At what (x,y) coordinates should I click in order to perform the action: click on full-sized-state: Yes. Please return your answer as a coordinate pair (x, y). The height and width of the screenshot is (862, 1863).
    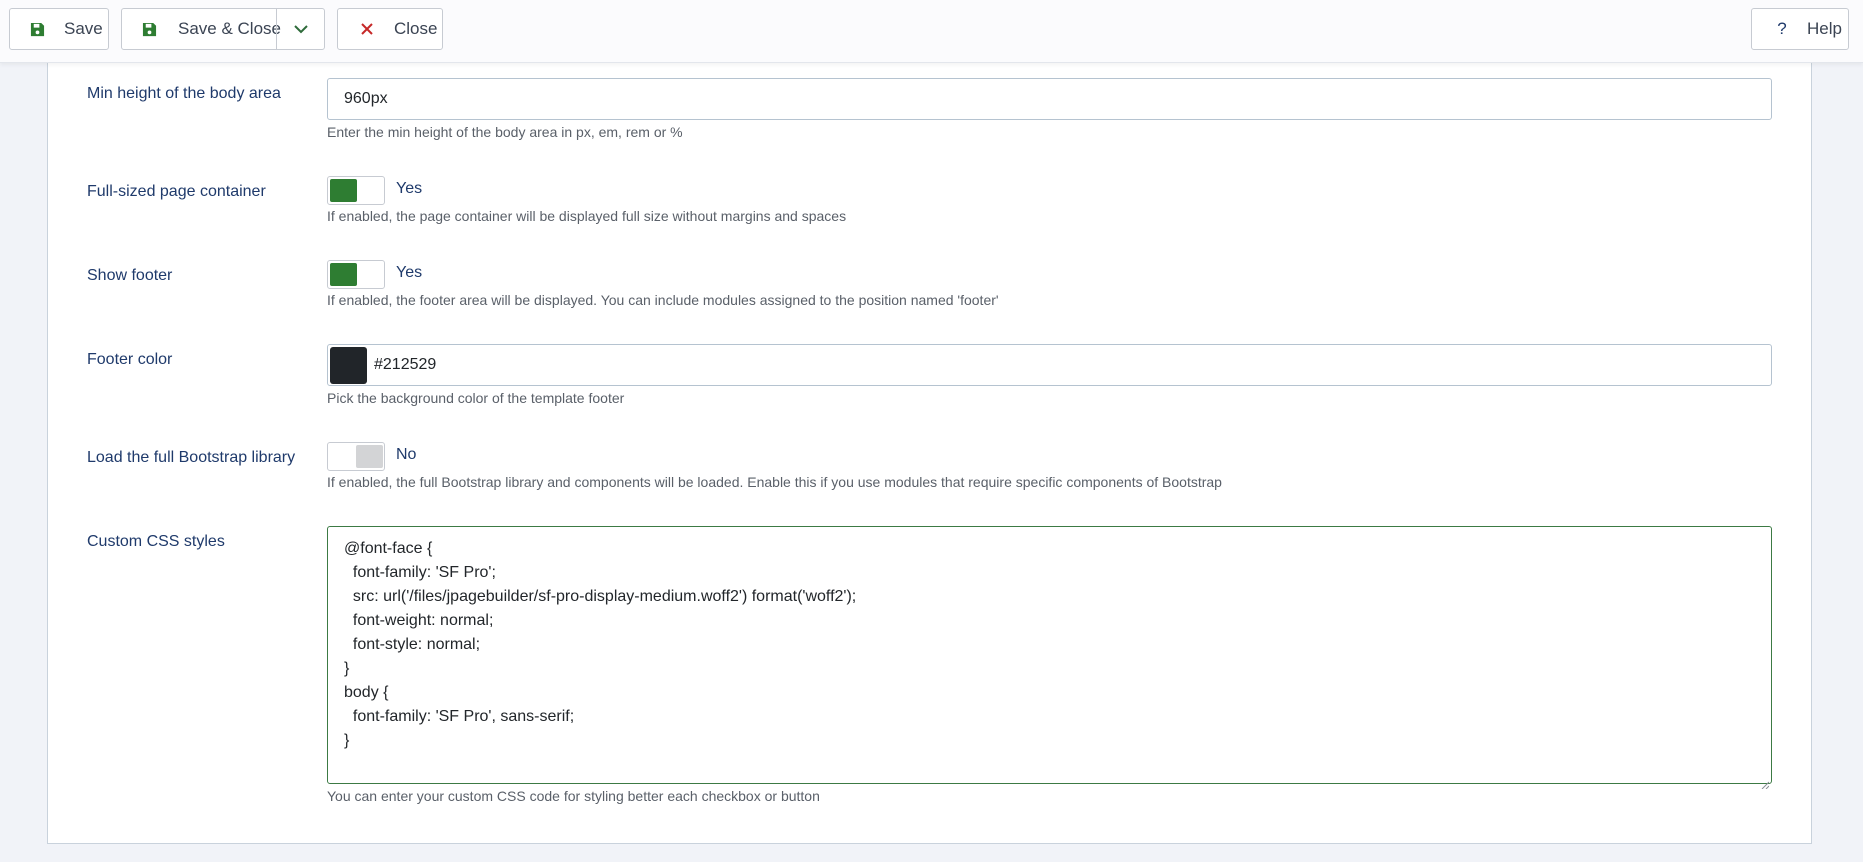
    Looking at the image, I should click on (409, 188).